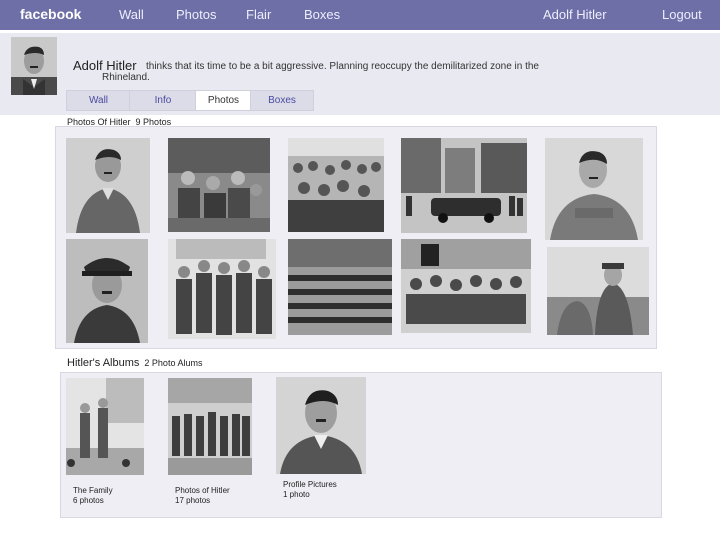  What do you see at coordinates (682, 14) in the screenshot?
I see `logout-link: Logout` at bounding box center [682, 14].